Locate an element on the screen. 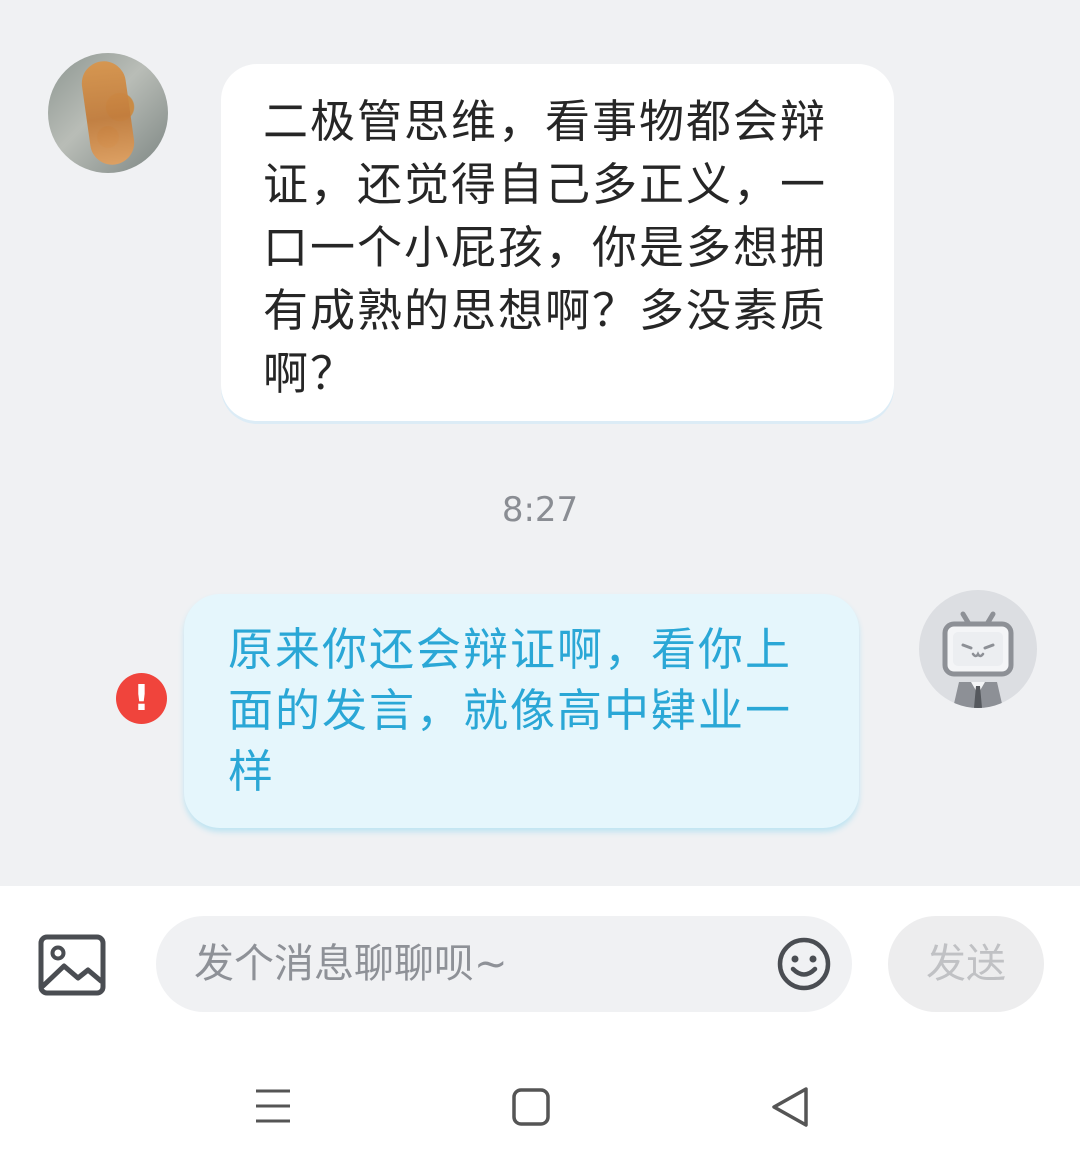 The width and height of the screenshot is (1080, 1174). back-triangle-icon is located at coordinates (790, 1107).